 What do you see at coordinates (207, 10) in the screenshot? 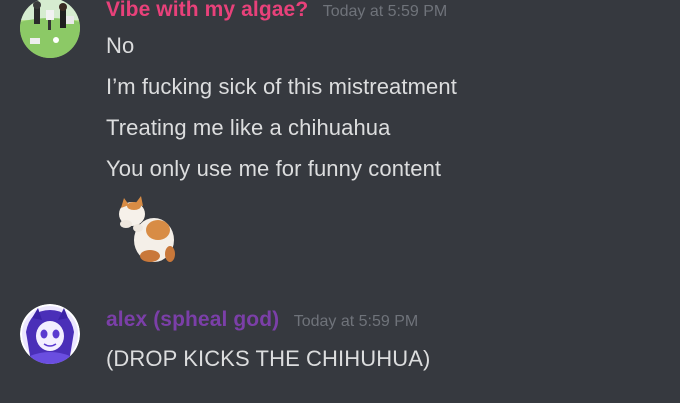
I see `username: Vibe with my algae?` at bounding box center [207, 10].